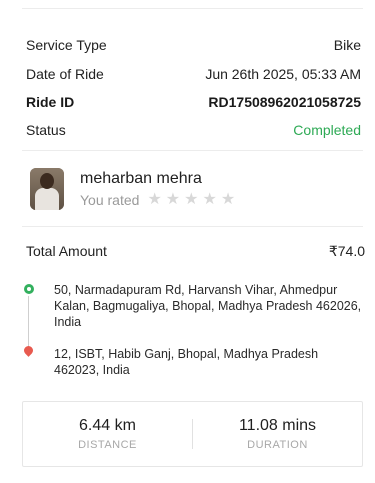 The height and width of the screenshot is (483, 375). Describe the element at coordinates (47, 189) in the screenshot. I see `avatar` at that location.